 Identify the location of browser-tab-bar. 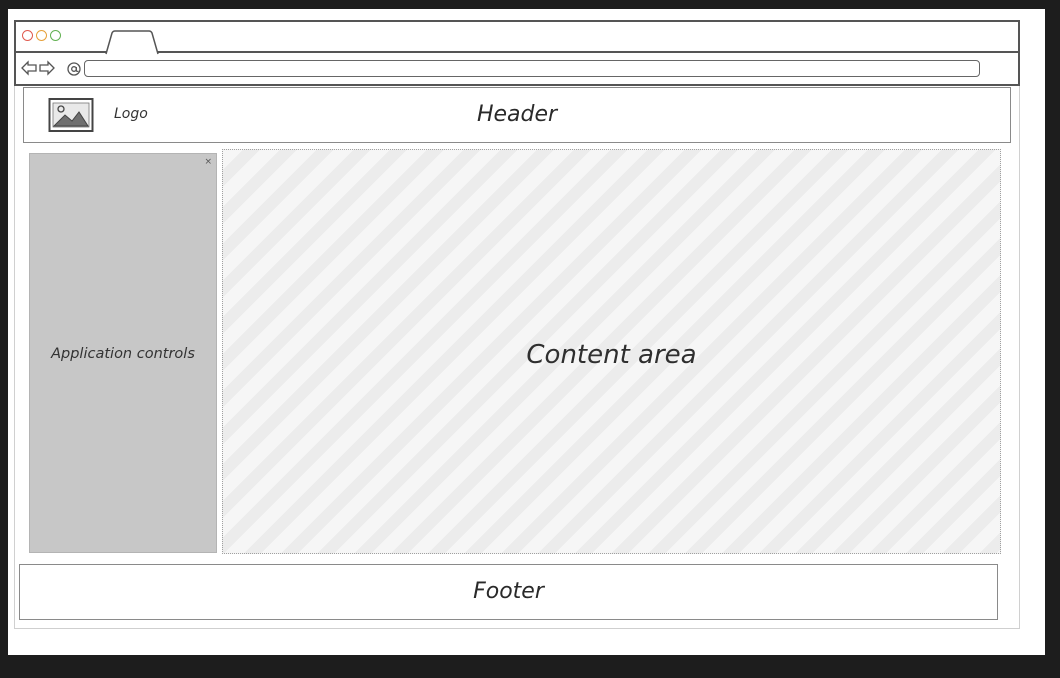
(517, 38).